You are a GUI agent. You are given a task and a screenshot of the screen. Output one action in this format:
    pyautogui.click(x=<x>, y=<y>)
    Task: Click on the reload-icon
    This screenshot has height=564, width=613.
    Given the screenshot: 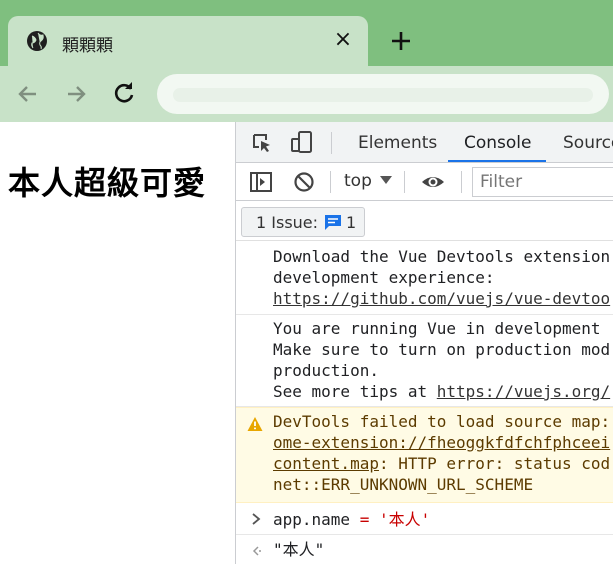 What is the action you would take?
    pyautogui.click(x=124, y=94)
    